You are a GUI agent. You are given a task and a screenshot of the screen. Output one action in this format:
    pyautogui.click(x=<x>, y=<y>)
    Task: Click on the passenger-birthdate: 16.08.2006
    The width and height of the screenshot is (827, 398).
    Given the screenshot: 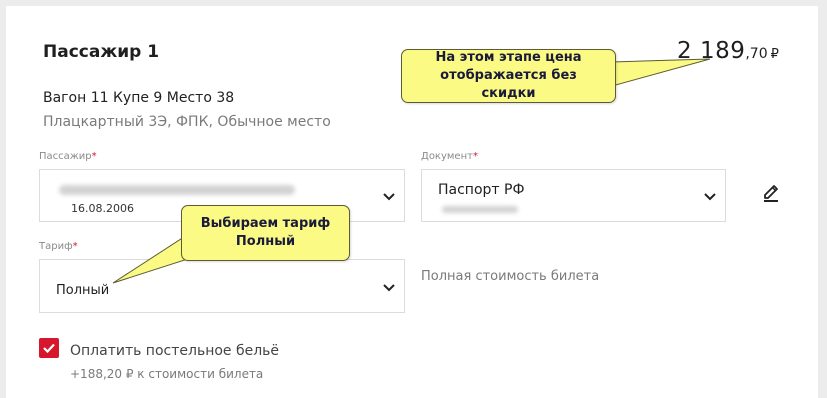 What is the action you would take?
    pyautogui.click(x=102, y=208)
    